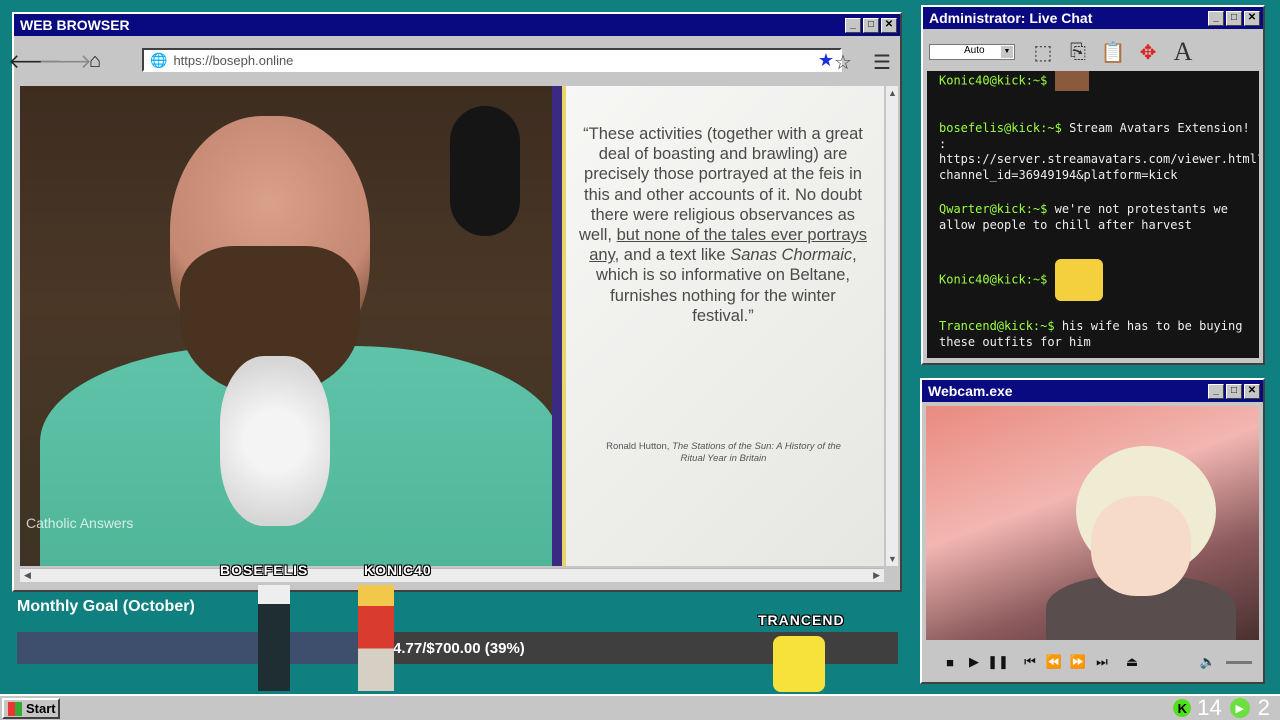  What do you see at coordinates (106, 606) in the screenshot?
I see `goal-title: Monthly Goal (October)` at bounding box center [106, 606].